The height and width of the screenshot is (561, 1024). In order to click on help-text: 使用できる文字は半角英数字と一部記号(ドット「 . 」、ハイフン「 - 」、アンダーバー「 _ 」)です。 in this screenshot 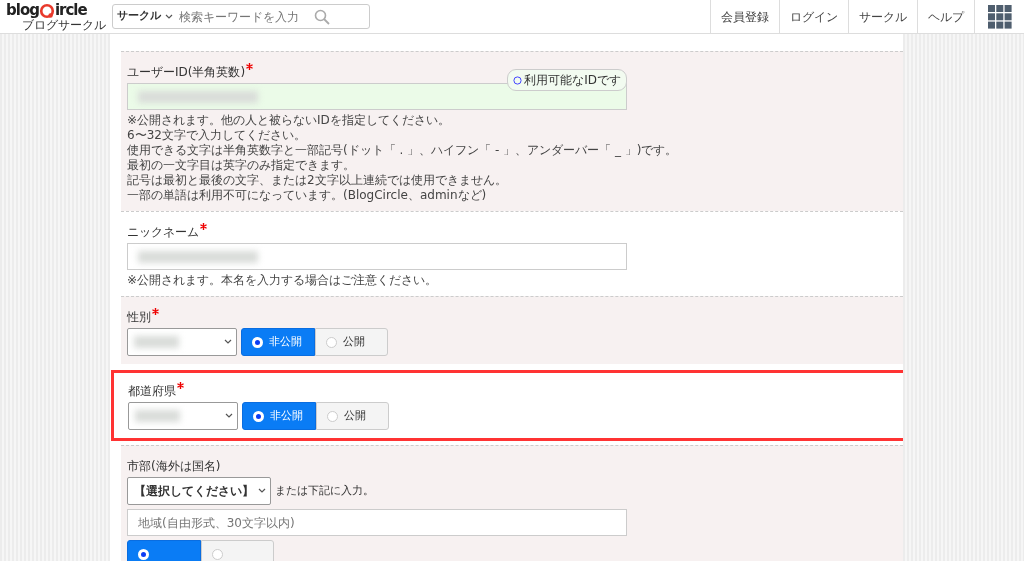, I will do `click(403, 150)`.